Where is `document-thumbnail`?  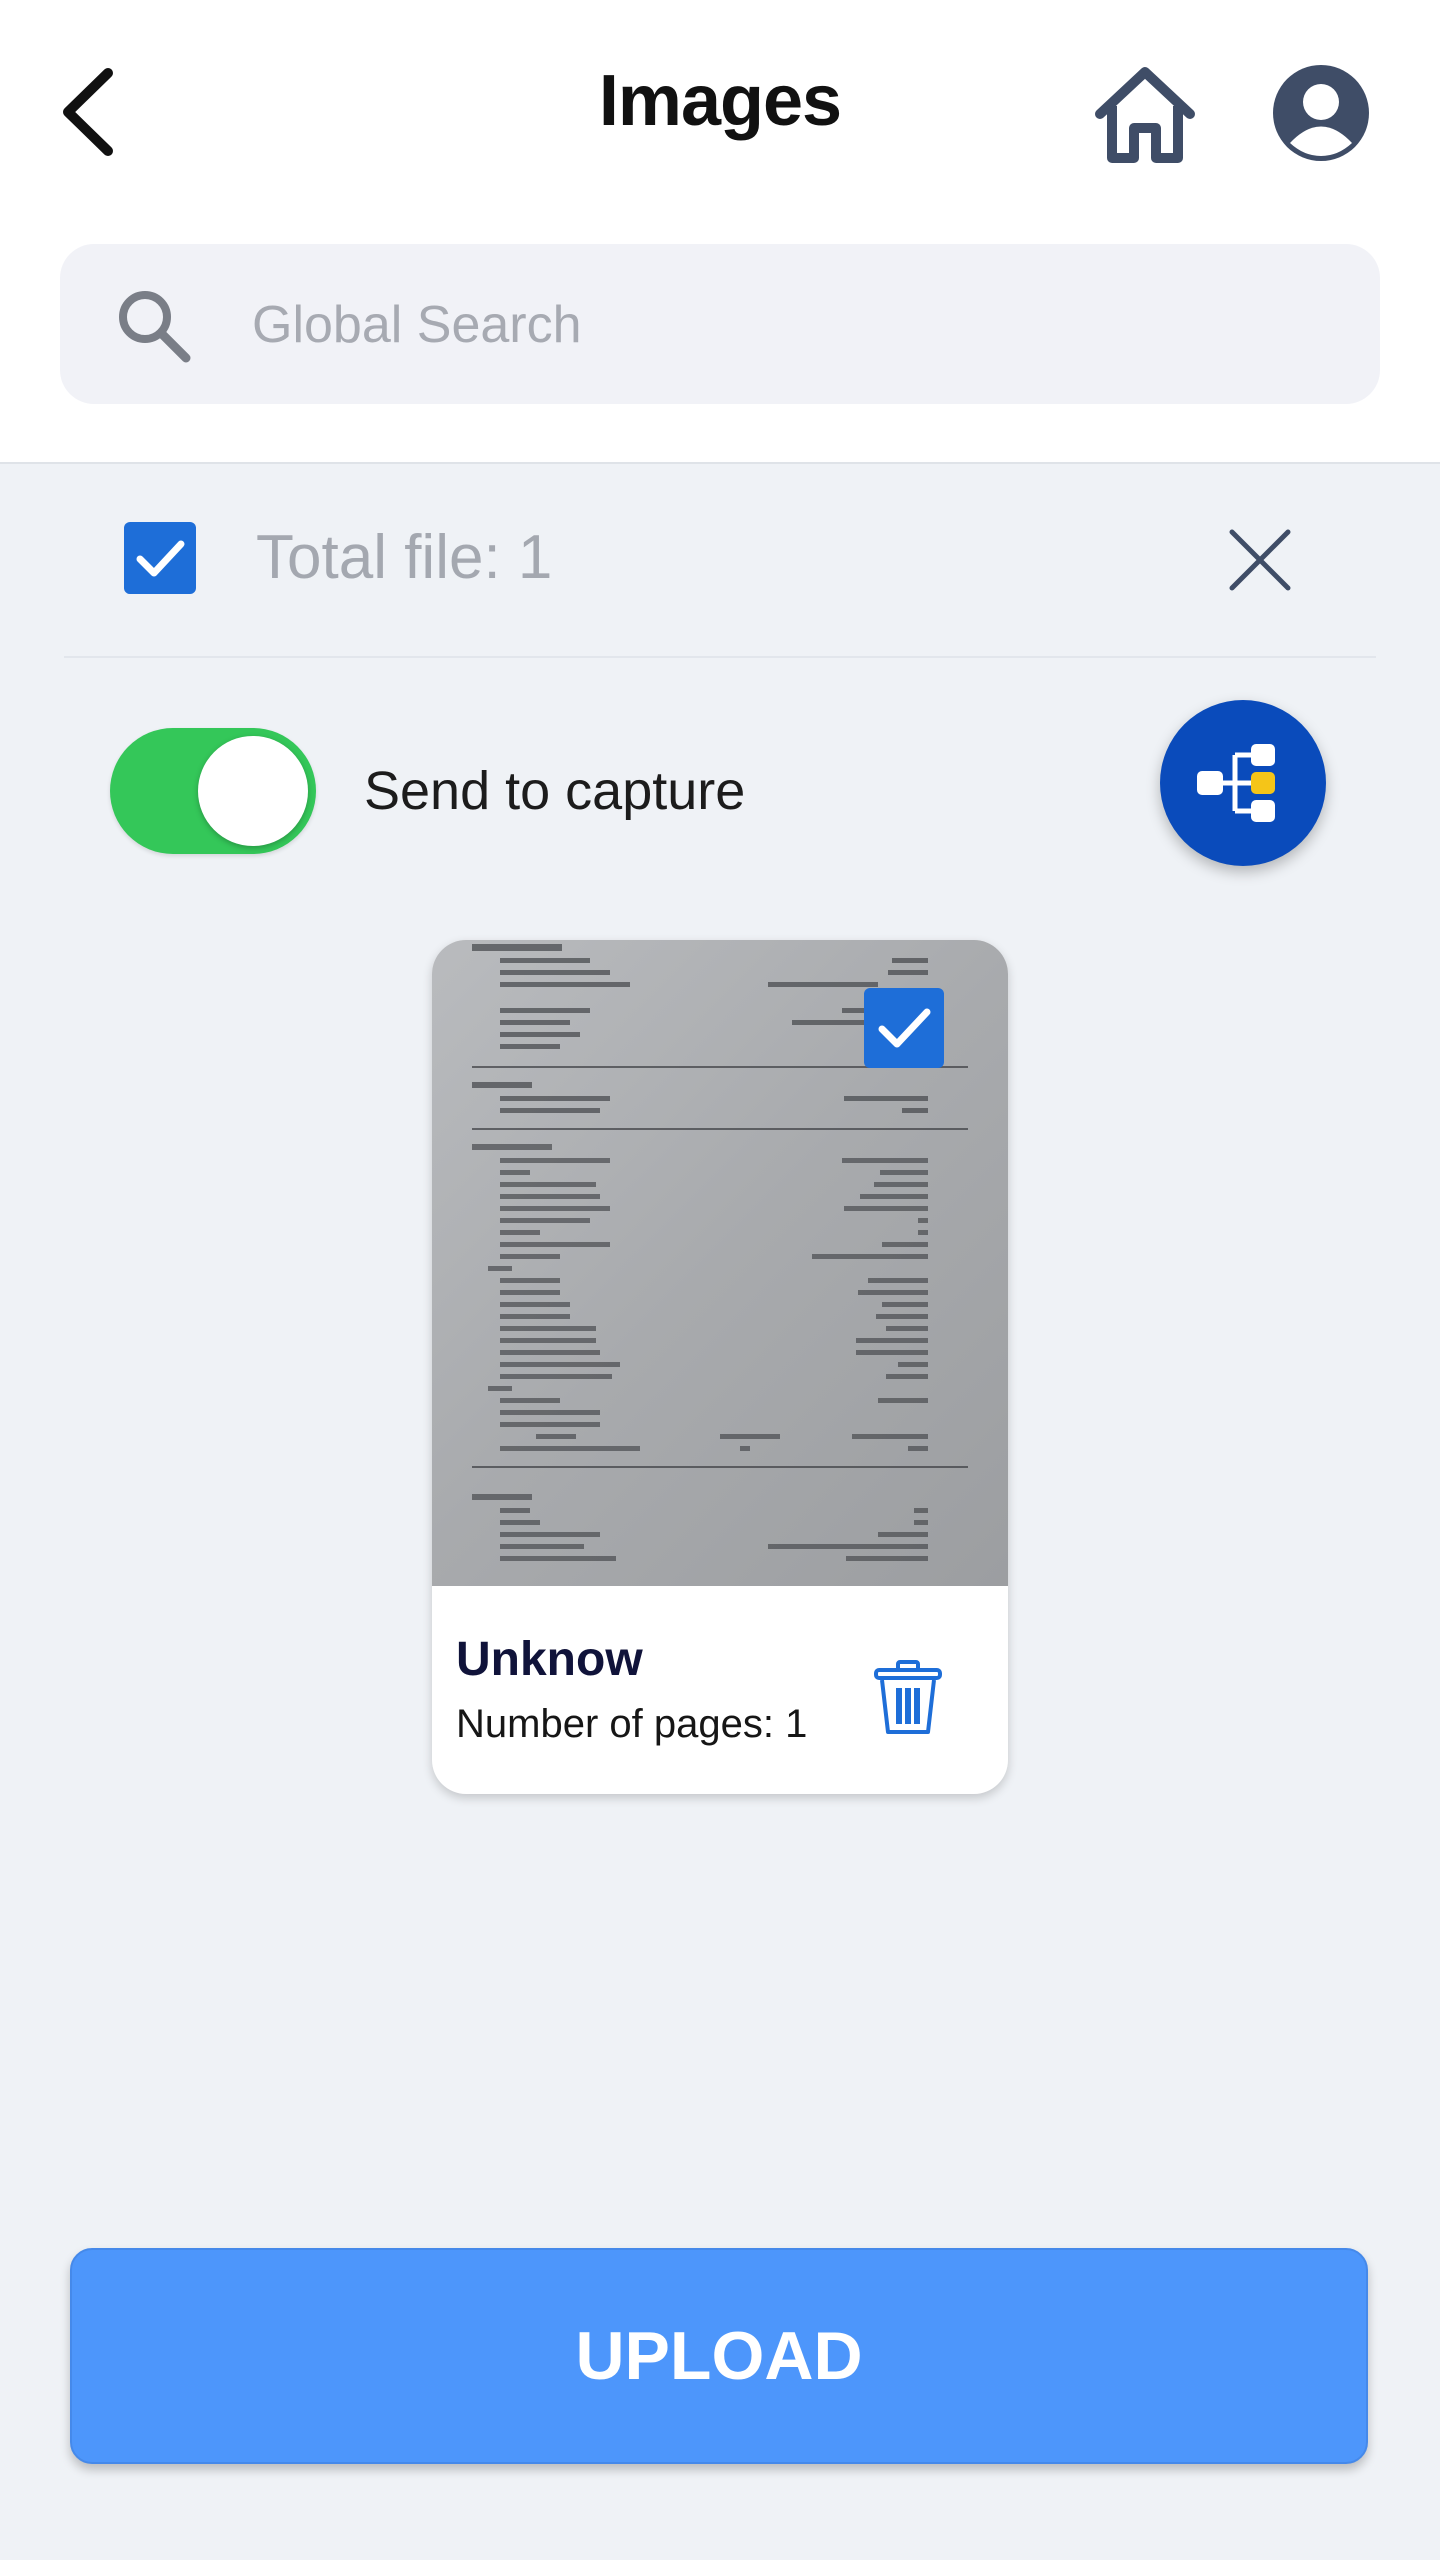 document-thumbnail is located at coordinates (720, 1263).